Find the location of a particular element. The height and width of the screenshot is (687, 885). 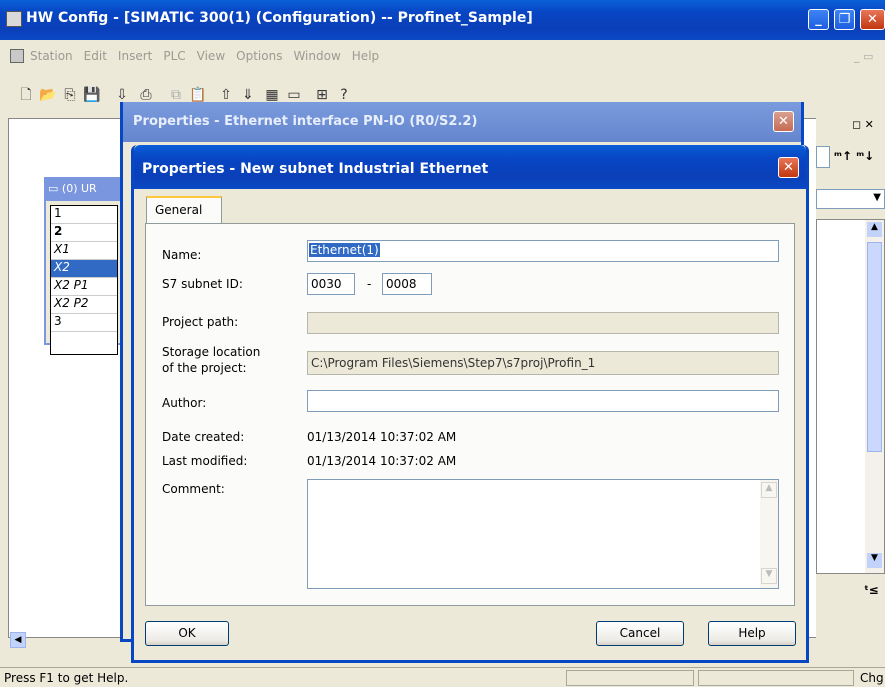

project-path-field is located at coordinates (543, 323).